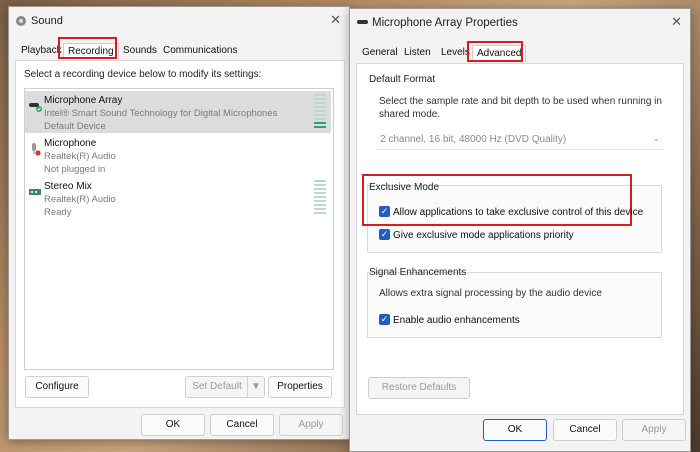  What do you see at coordinates (75, 126) in the screenshot?
I see `device-status: Default Device` at bounding box center [75, 126].